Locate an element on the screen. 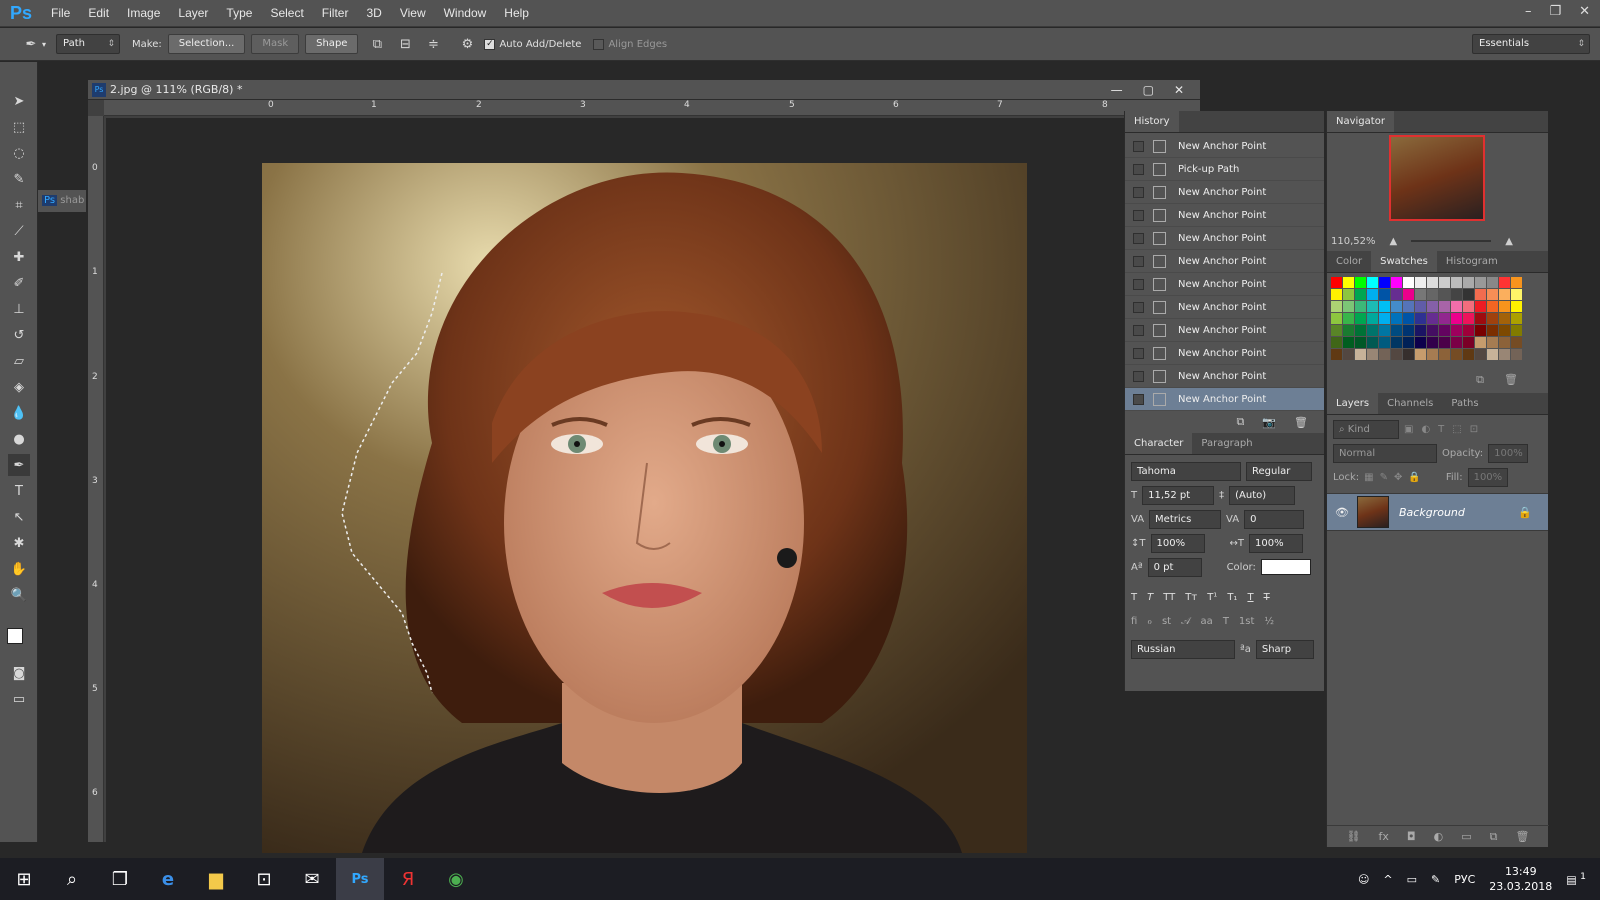  store-icon: ⊡ is located at coordinates (264, 879).